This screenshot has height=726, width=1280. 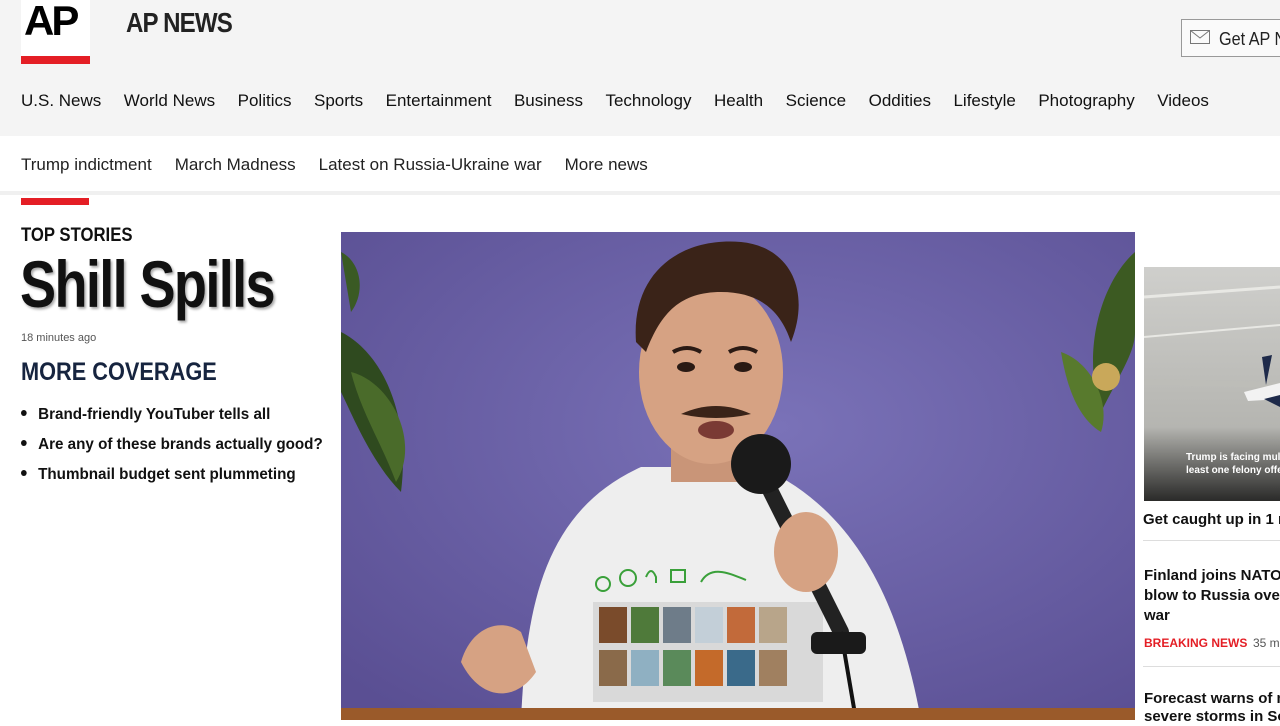 I want to click on headline-line: blow to Russia over, so click(x=1212, y=595).